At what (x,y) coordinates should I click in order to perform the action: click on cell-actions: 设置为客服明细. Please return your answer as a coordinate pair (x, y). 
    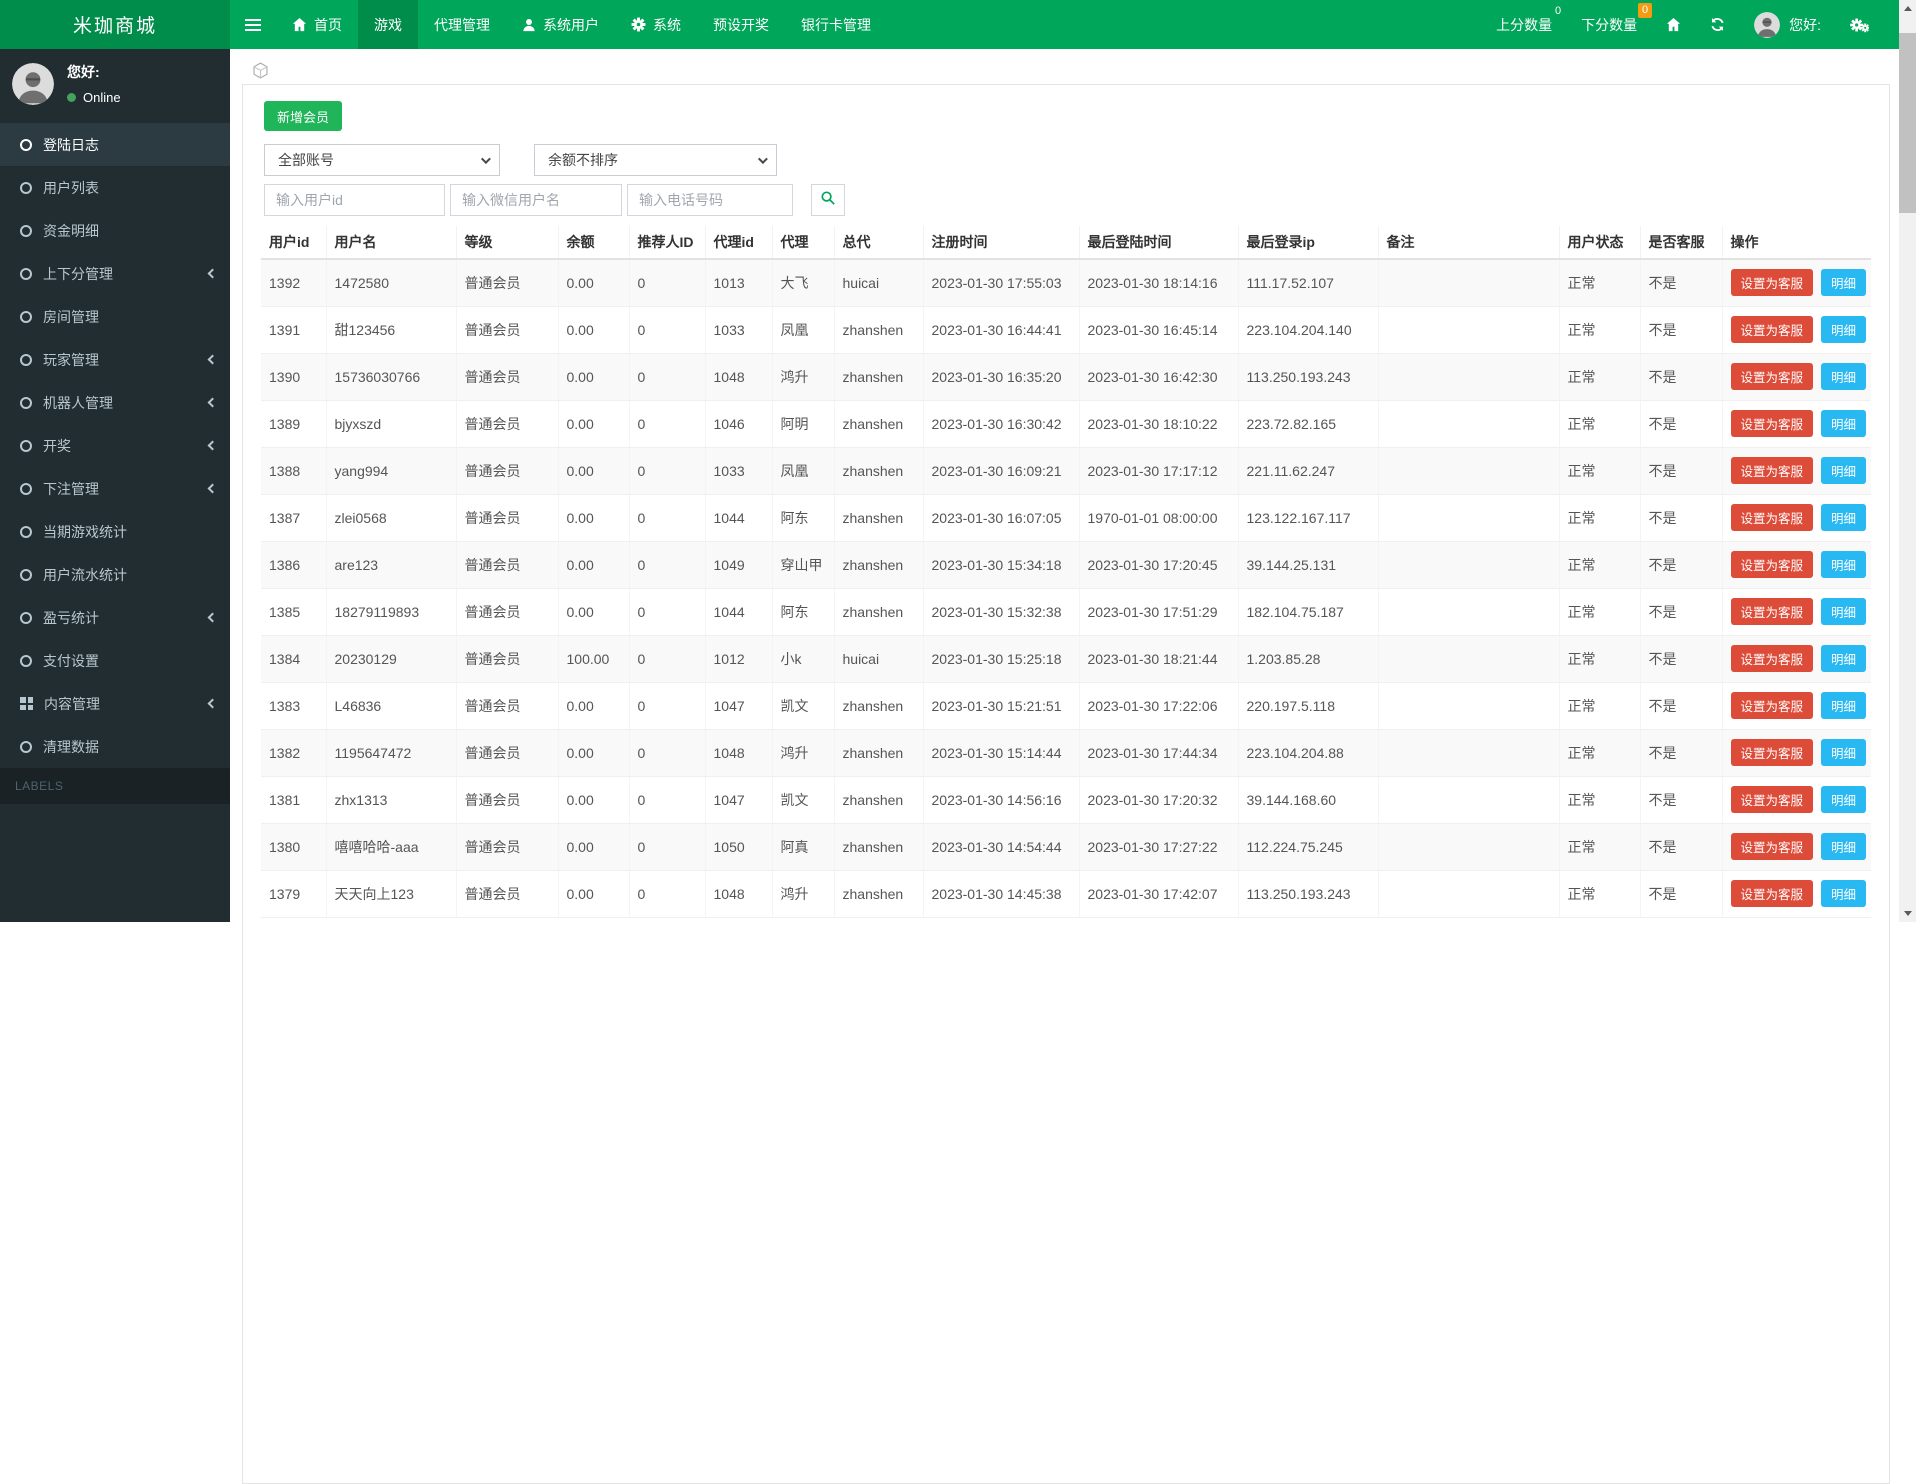
    Looking at the image, I should click on (1796, 799).